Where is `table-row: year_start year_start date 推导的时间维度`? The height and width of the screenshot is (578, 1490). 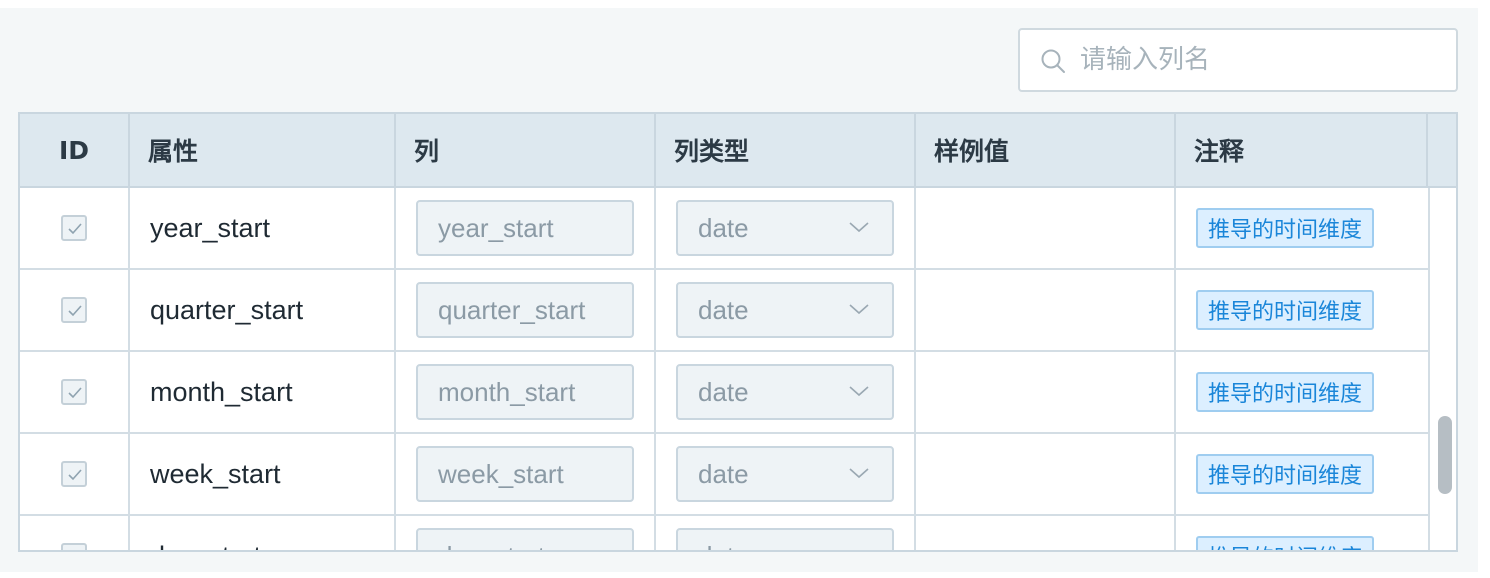
table-row: year_start year_start date 推导的时间维度 is located at coordinates (724, 229).